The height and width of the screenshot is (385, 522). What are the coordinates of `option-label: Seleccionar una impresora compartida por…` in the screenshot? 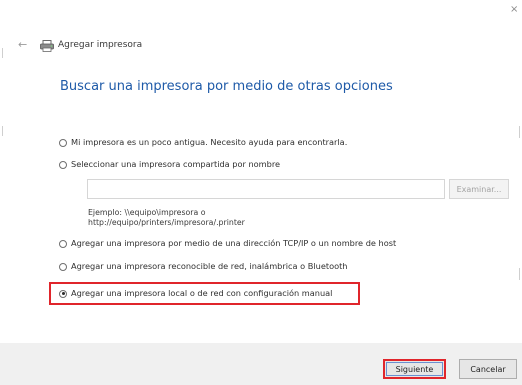 It's located at (176, 164).